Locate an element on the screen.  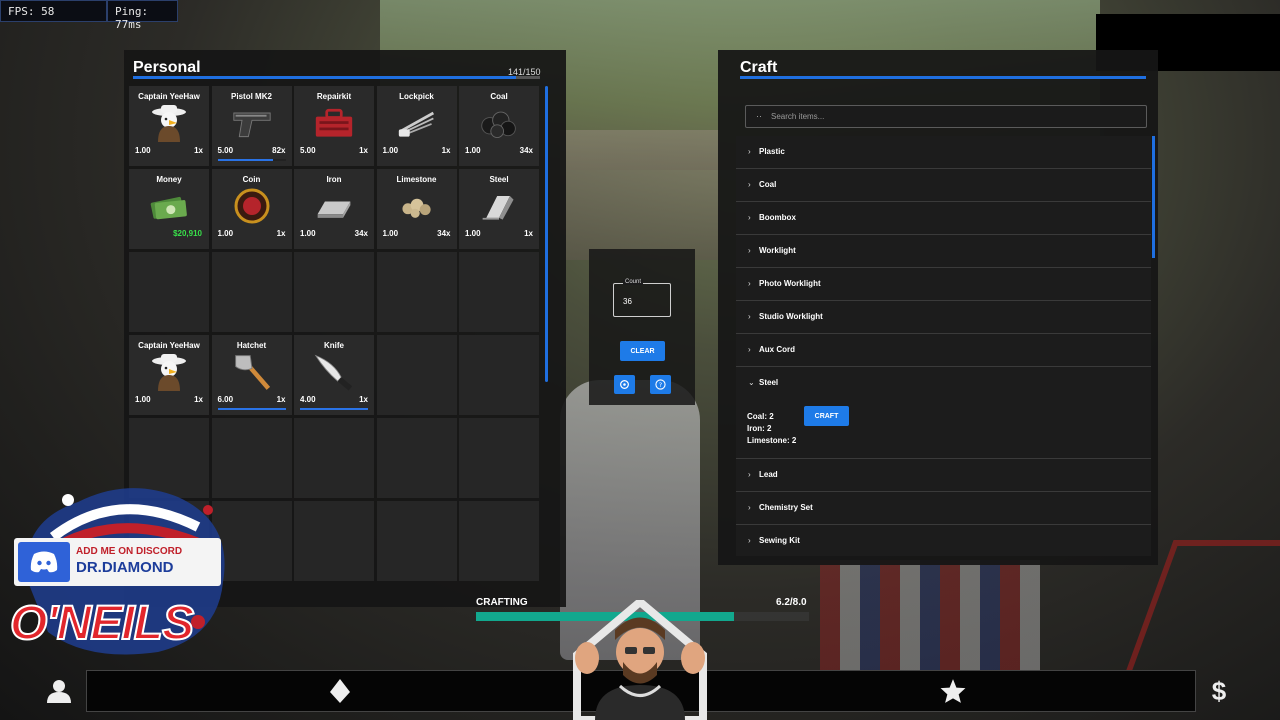
inventory-slot: Iron 1.00 34x is located at coordinates (334, 209).